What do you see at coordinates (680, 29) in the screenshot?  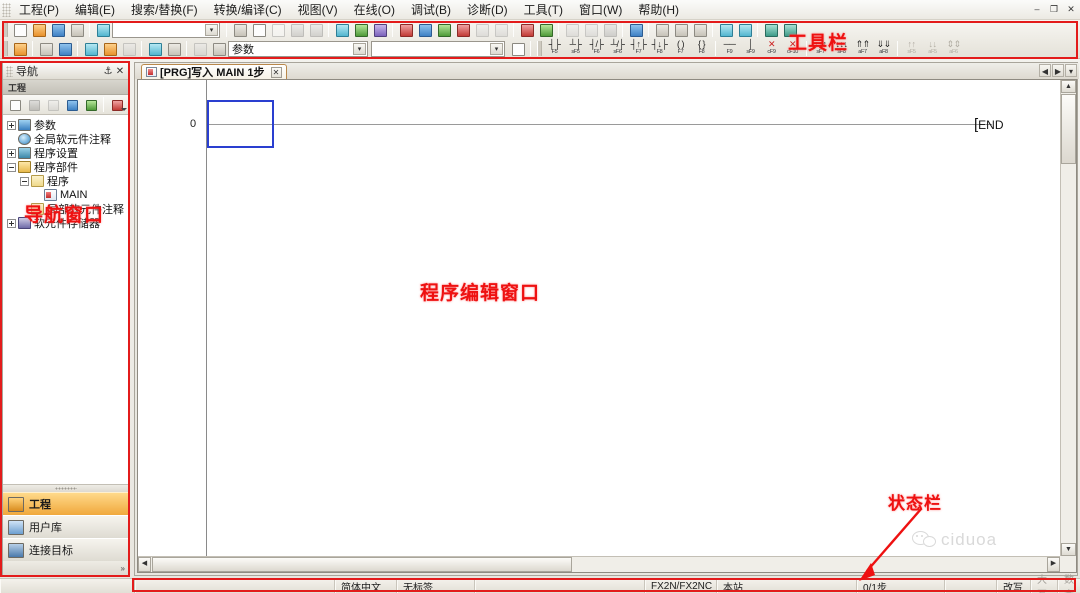 I see `ladder-insert-col-icon` at bounding box center [680, 29].